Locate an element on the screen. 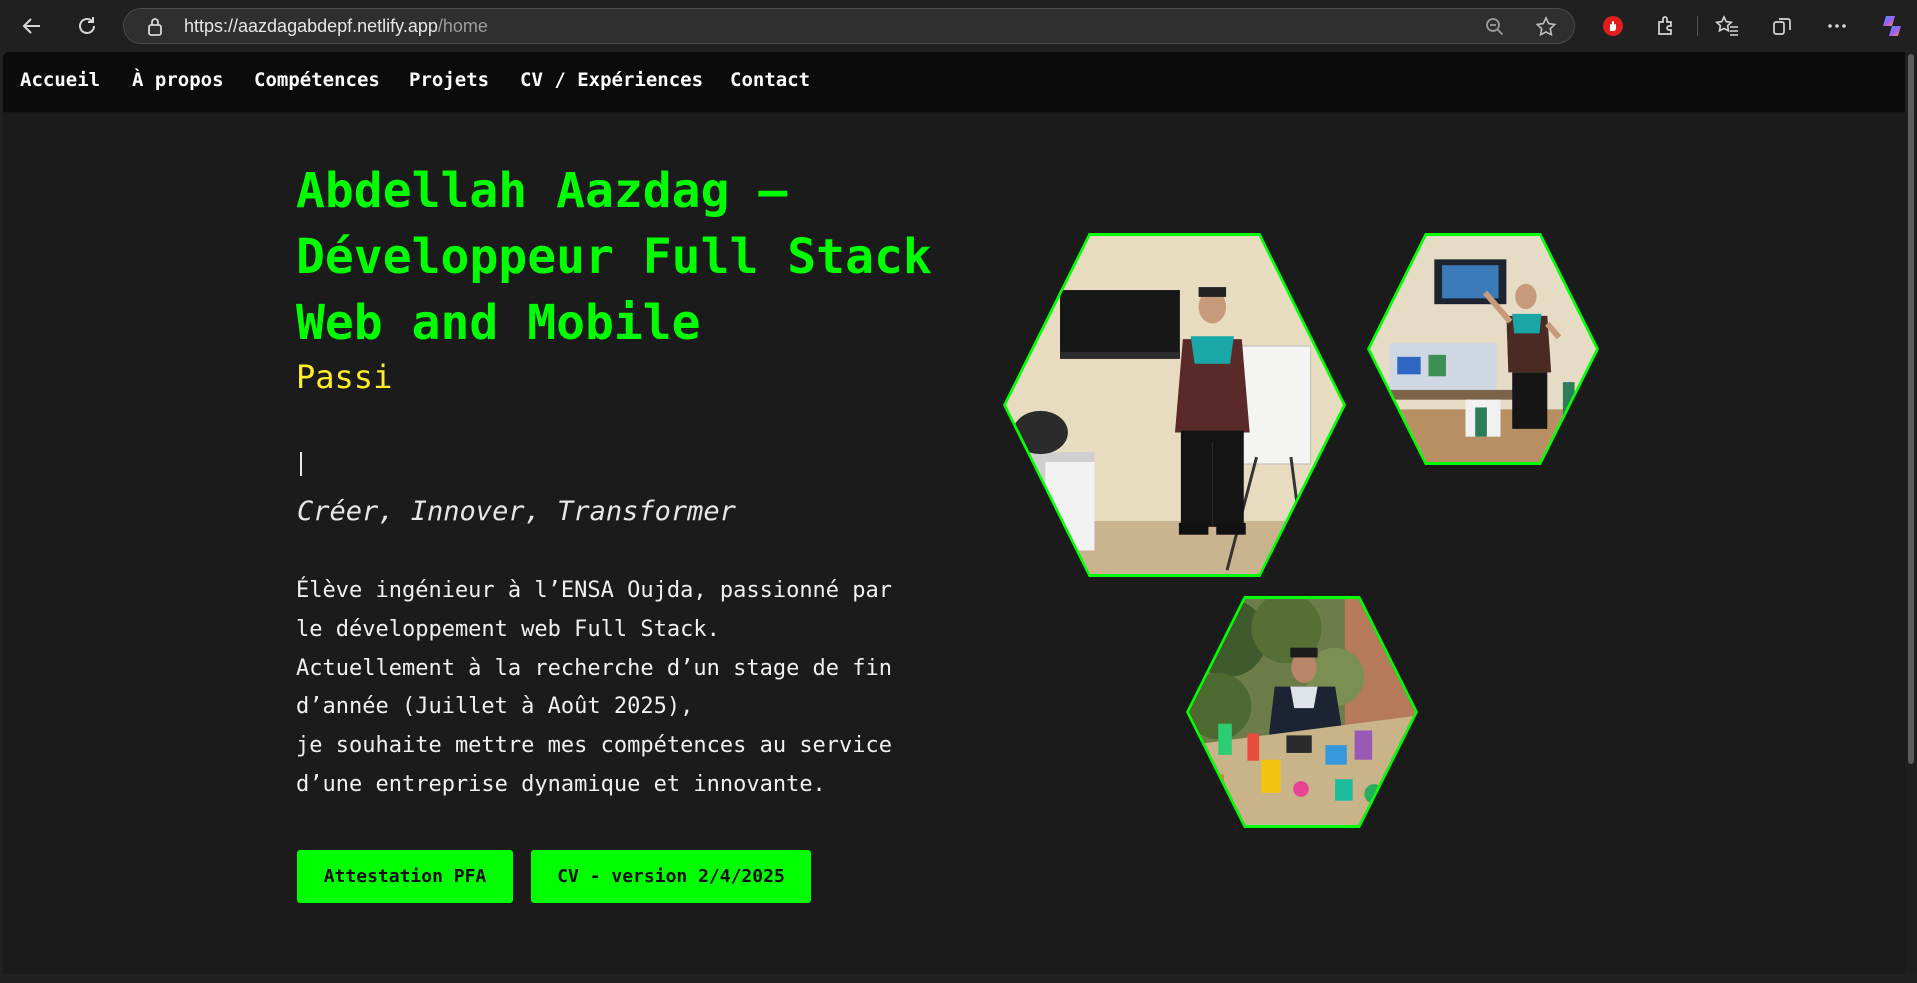 This screenshot has height=983, width=1917. url-host: https://aazdagabdepf.netlify.app is located at coordinates (311, 26).